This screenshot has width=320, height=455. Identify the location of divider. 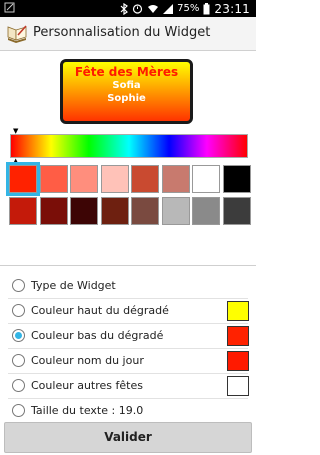
(128, 265).